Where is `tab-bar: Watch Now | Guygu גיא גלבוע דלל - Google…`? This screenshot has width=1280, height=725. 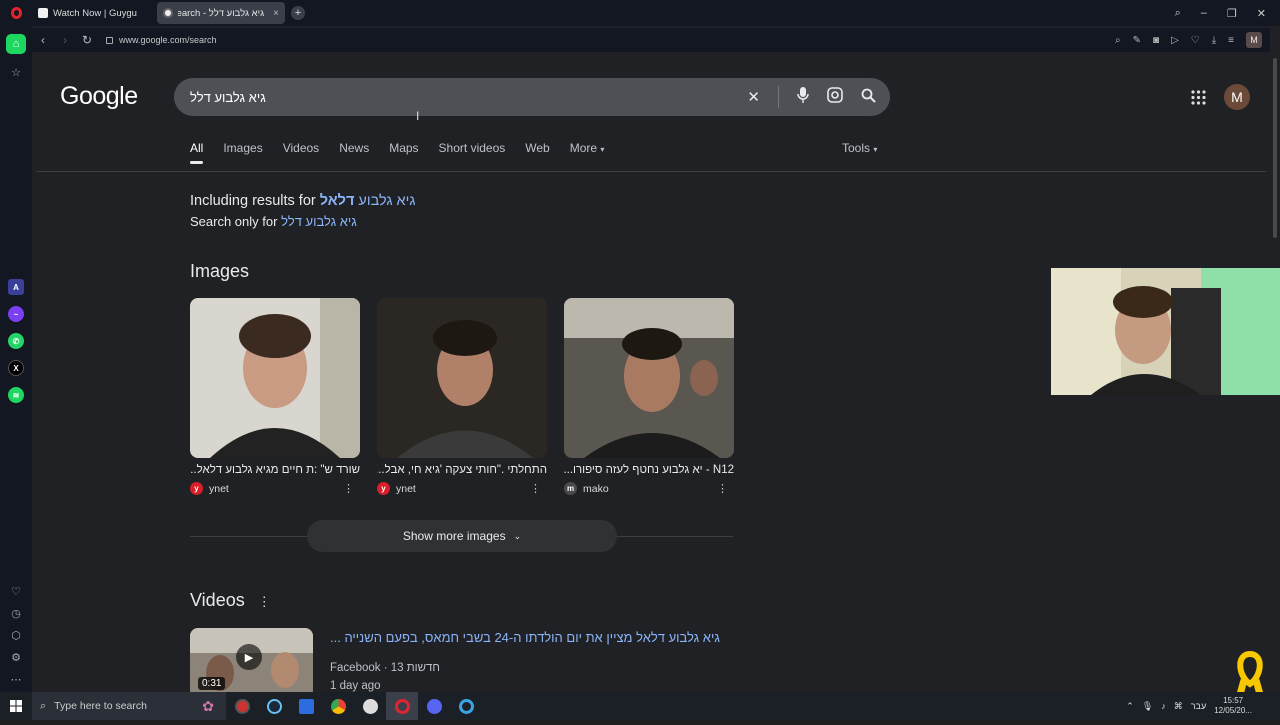
tab-bar: Watch Now | Guygu גיא גלבוע דלל - Google… is located at coordinates (640, 13).